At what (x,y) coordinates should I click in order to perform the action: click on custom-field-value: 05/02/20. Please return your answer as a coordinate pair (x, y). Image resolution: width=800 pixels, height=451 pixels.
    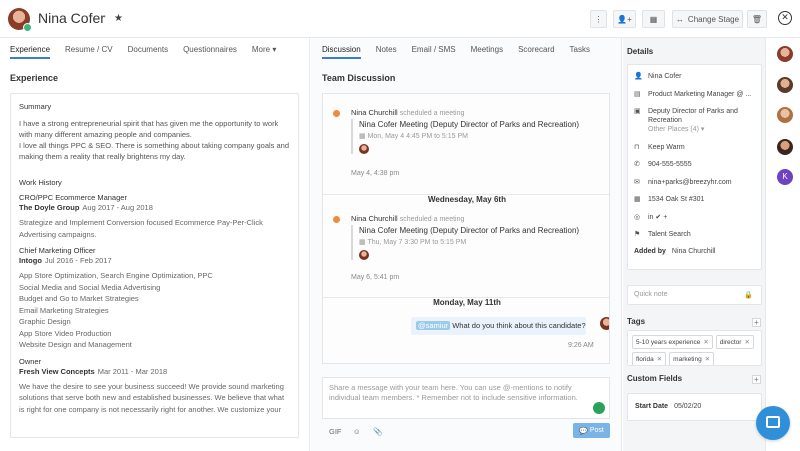
    Looking at the image, I should click on (687, 406).